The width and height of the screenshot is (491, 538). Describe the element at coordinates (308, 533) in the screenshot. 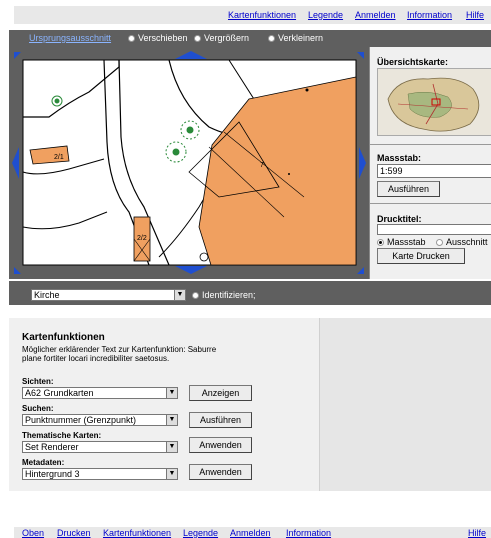

I see `footer-information: Information` at that location.